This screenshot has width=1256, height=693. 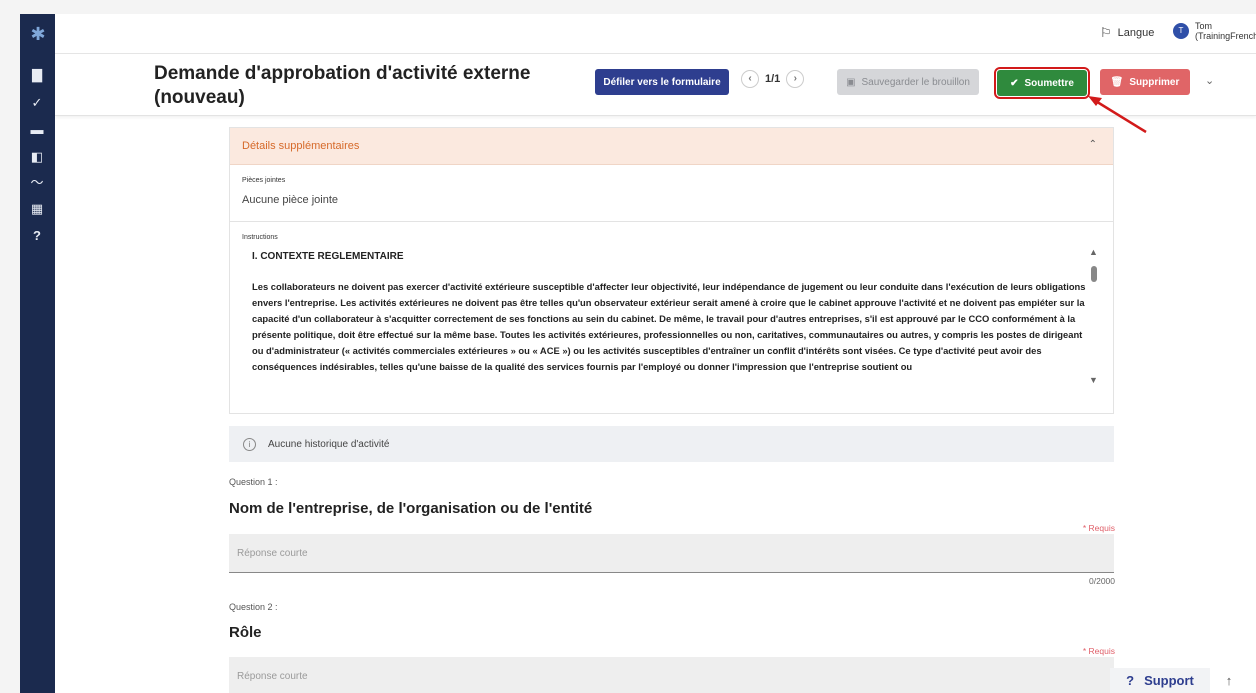 What do you see at coordinates (328, 256) in the screenshot?
I see `instructions-heading: I. CONTEXTE RÉGLEMENTAIRE` at bounding box center [328, 256].